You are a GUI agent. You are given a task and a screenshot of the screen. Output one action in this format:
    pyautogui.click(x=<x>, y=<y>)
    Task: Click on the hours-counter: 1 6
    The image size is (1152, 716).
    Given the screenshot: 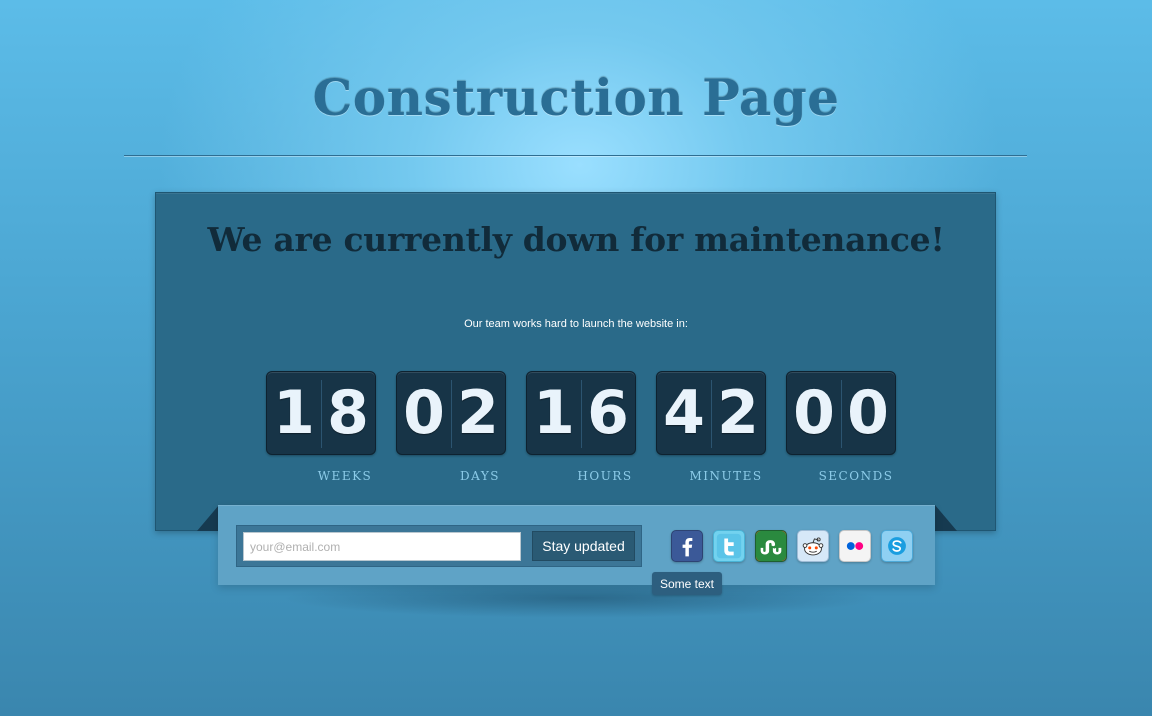 What is the action you would take?
    pyautogui.click(x=581, y=413)
    